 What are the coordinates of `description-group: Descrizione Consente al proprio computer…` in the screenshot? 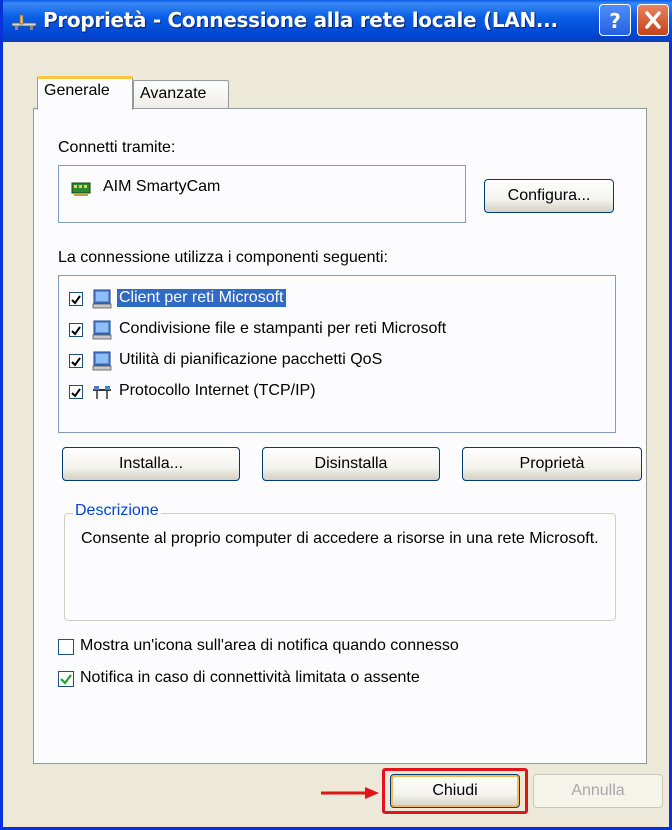 It's located at (340, 561).